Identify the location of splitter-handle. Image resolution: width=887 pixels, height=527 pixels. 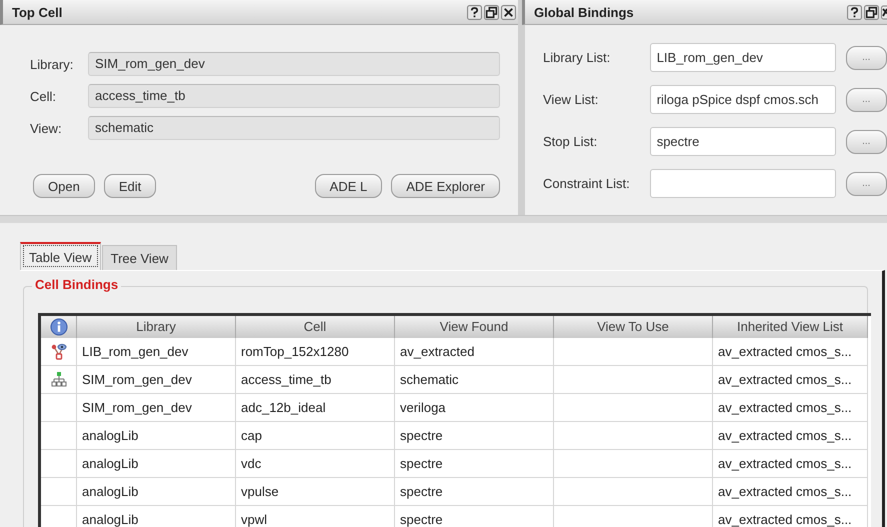
(443, 219).